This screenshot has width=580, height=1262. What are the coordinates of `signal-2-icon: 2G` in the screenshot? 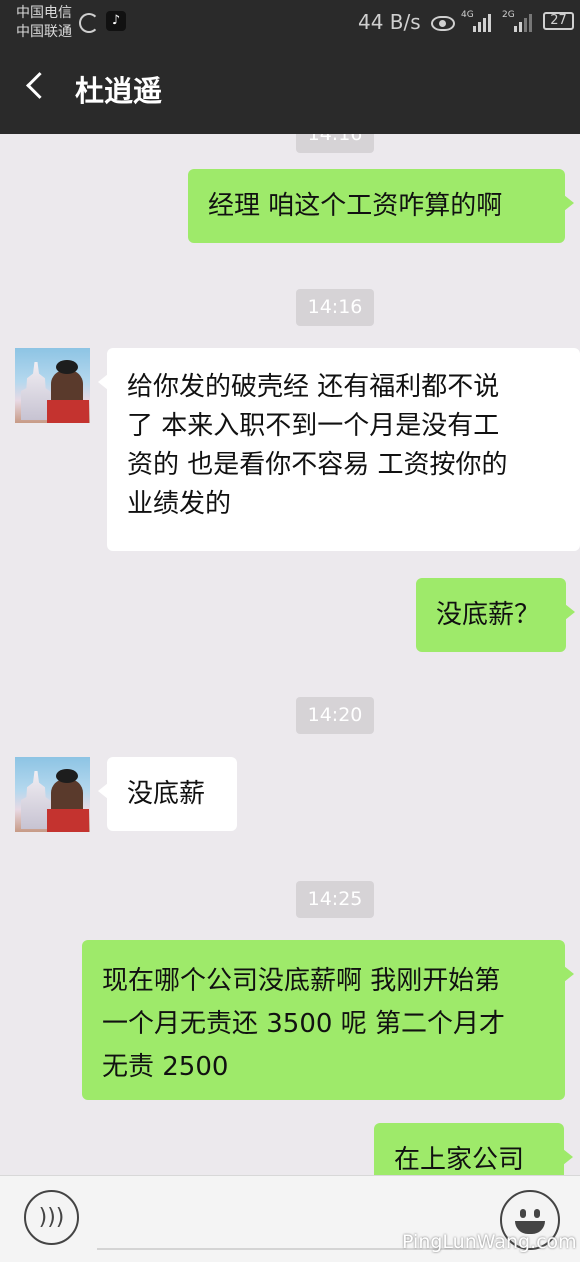 It's located at (517, 21).